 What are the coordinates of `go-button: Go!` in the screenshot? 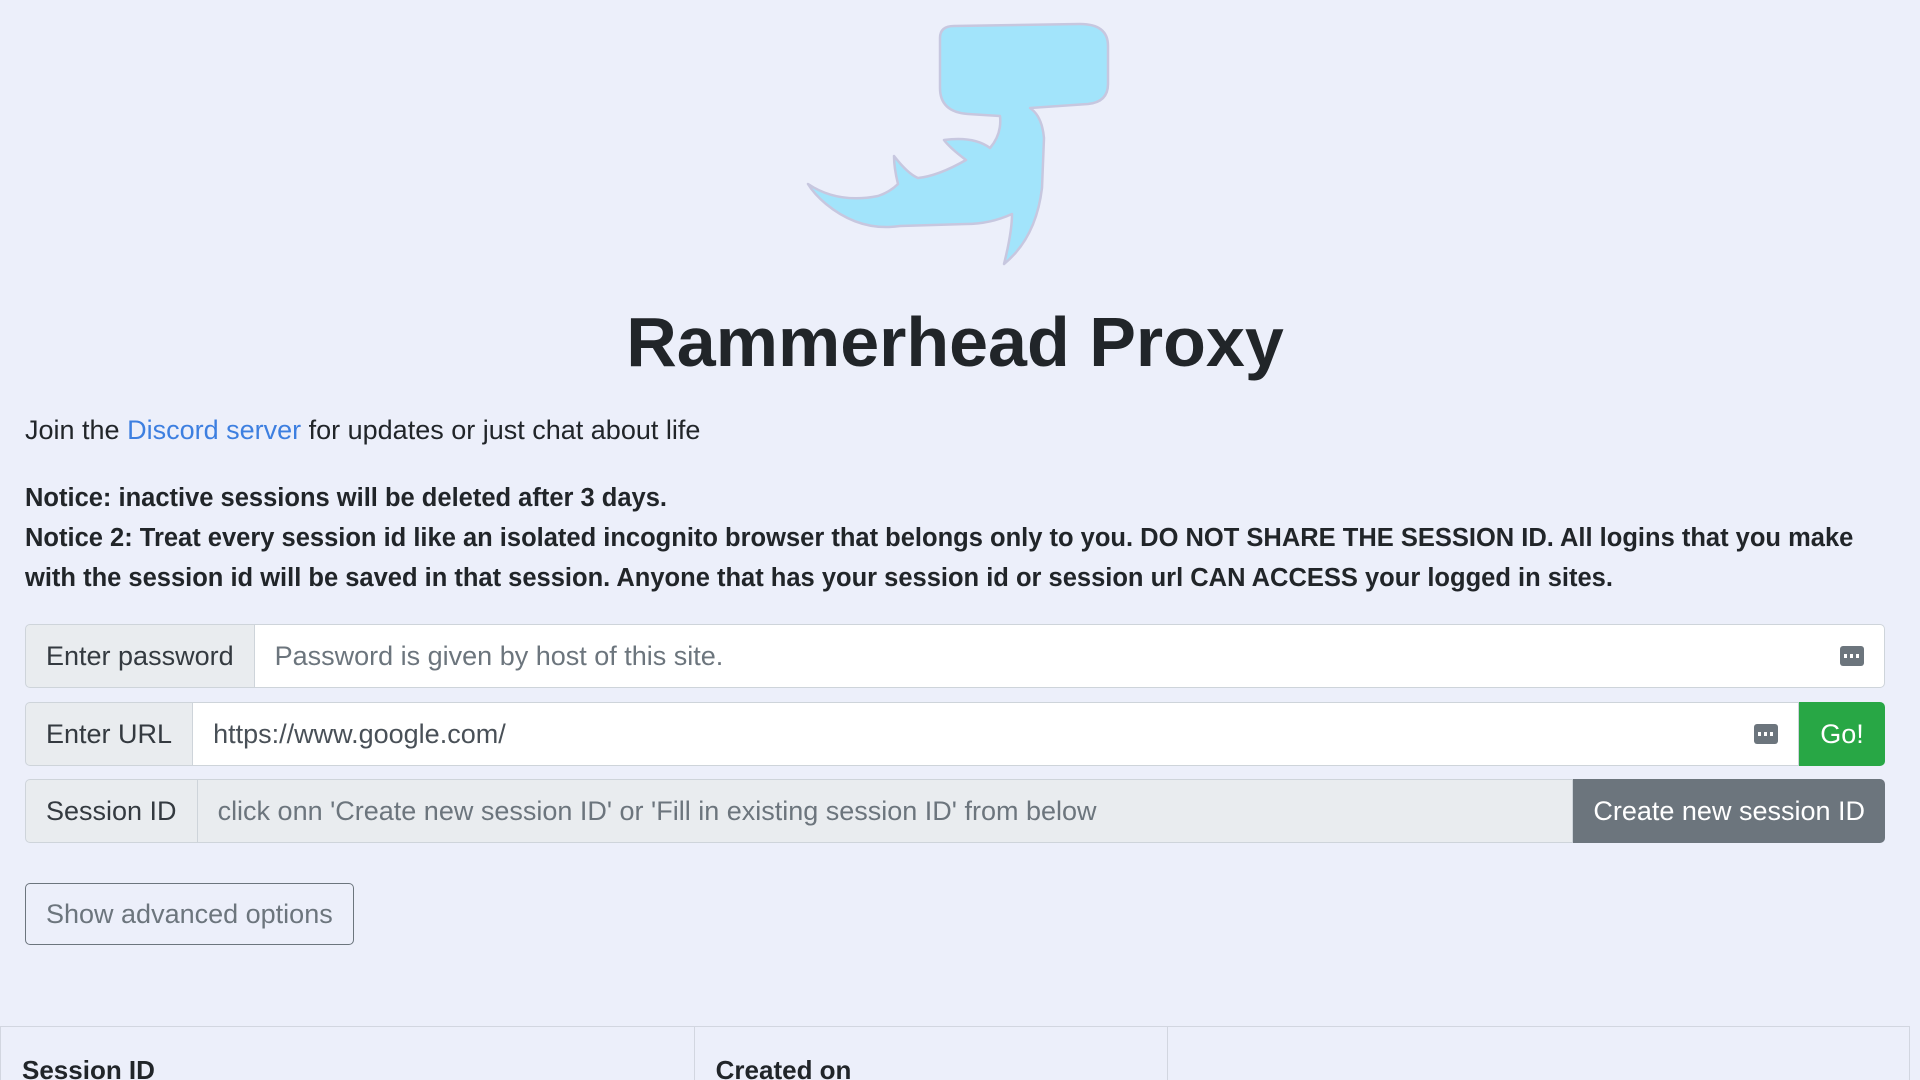 It's located at (1842, 734).